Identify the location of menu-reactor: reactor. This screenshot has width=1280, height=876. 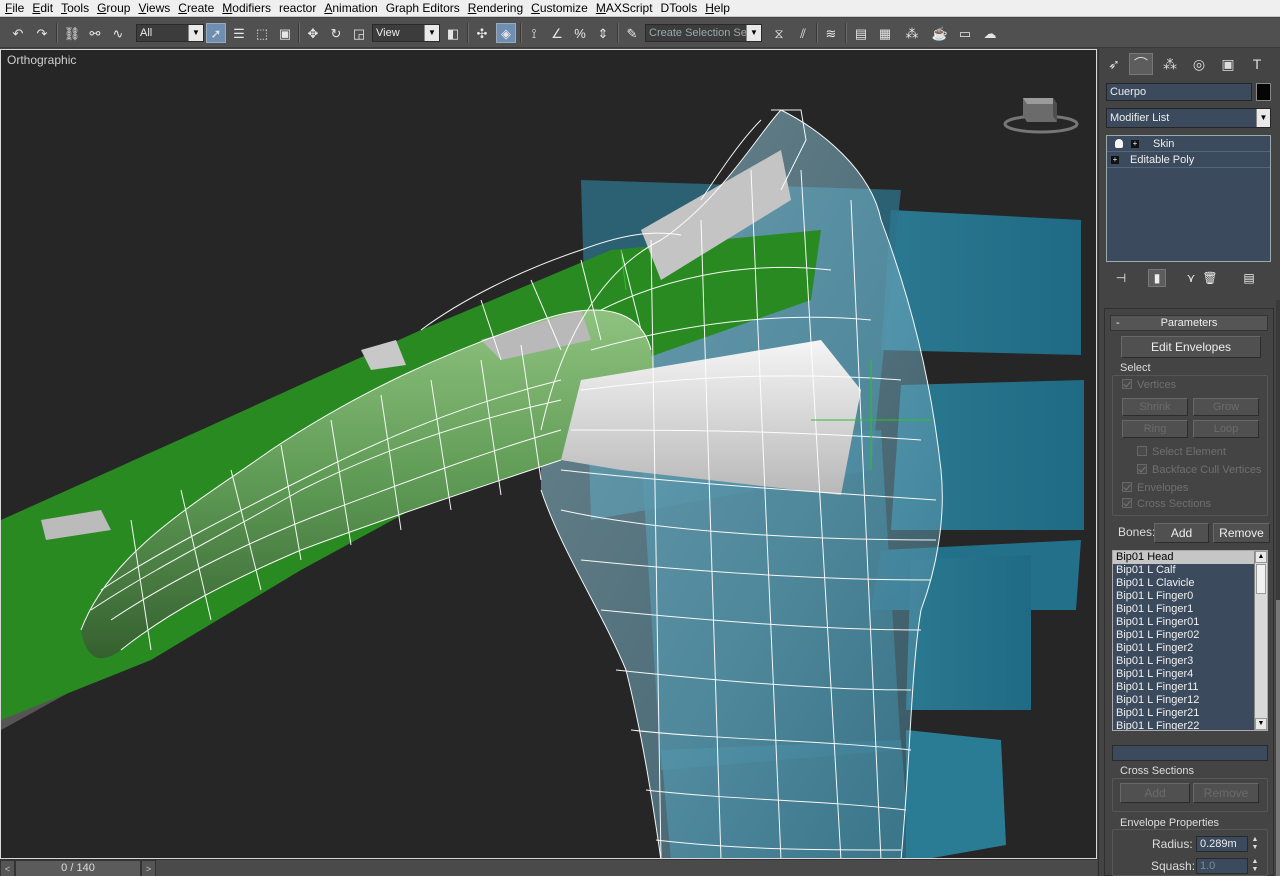
(298, 8).